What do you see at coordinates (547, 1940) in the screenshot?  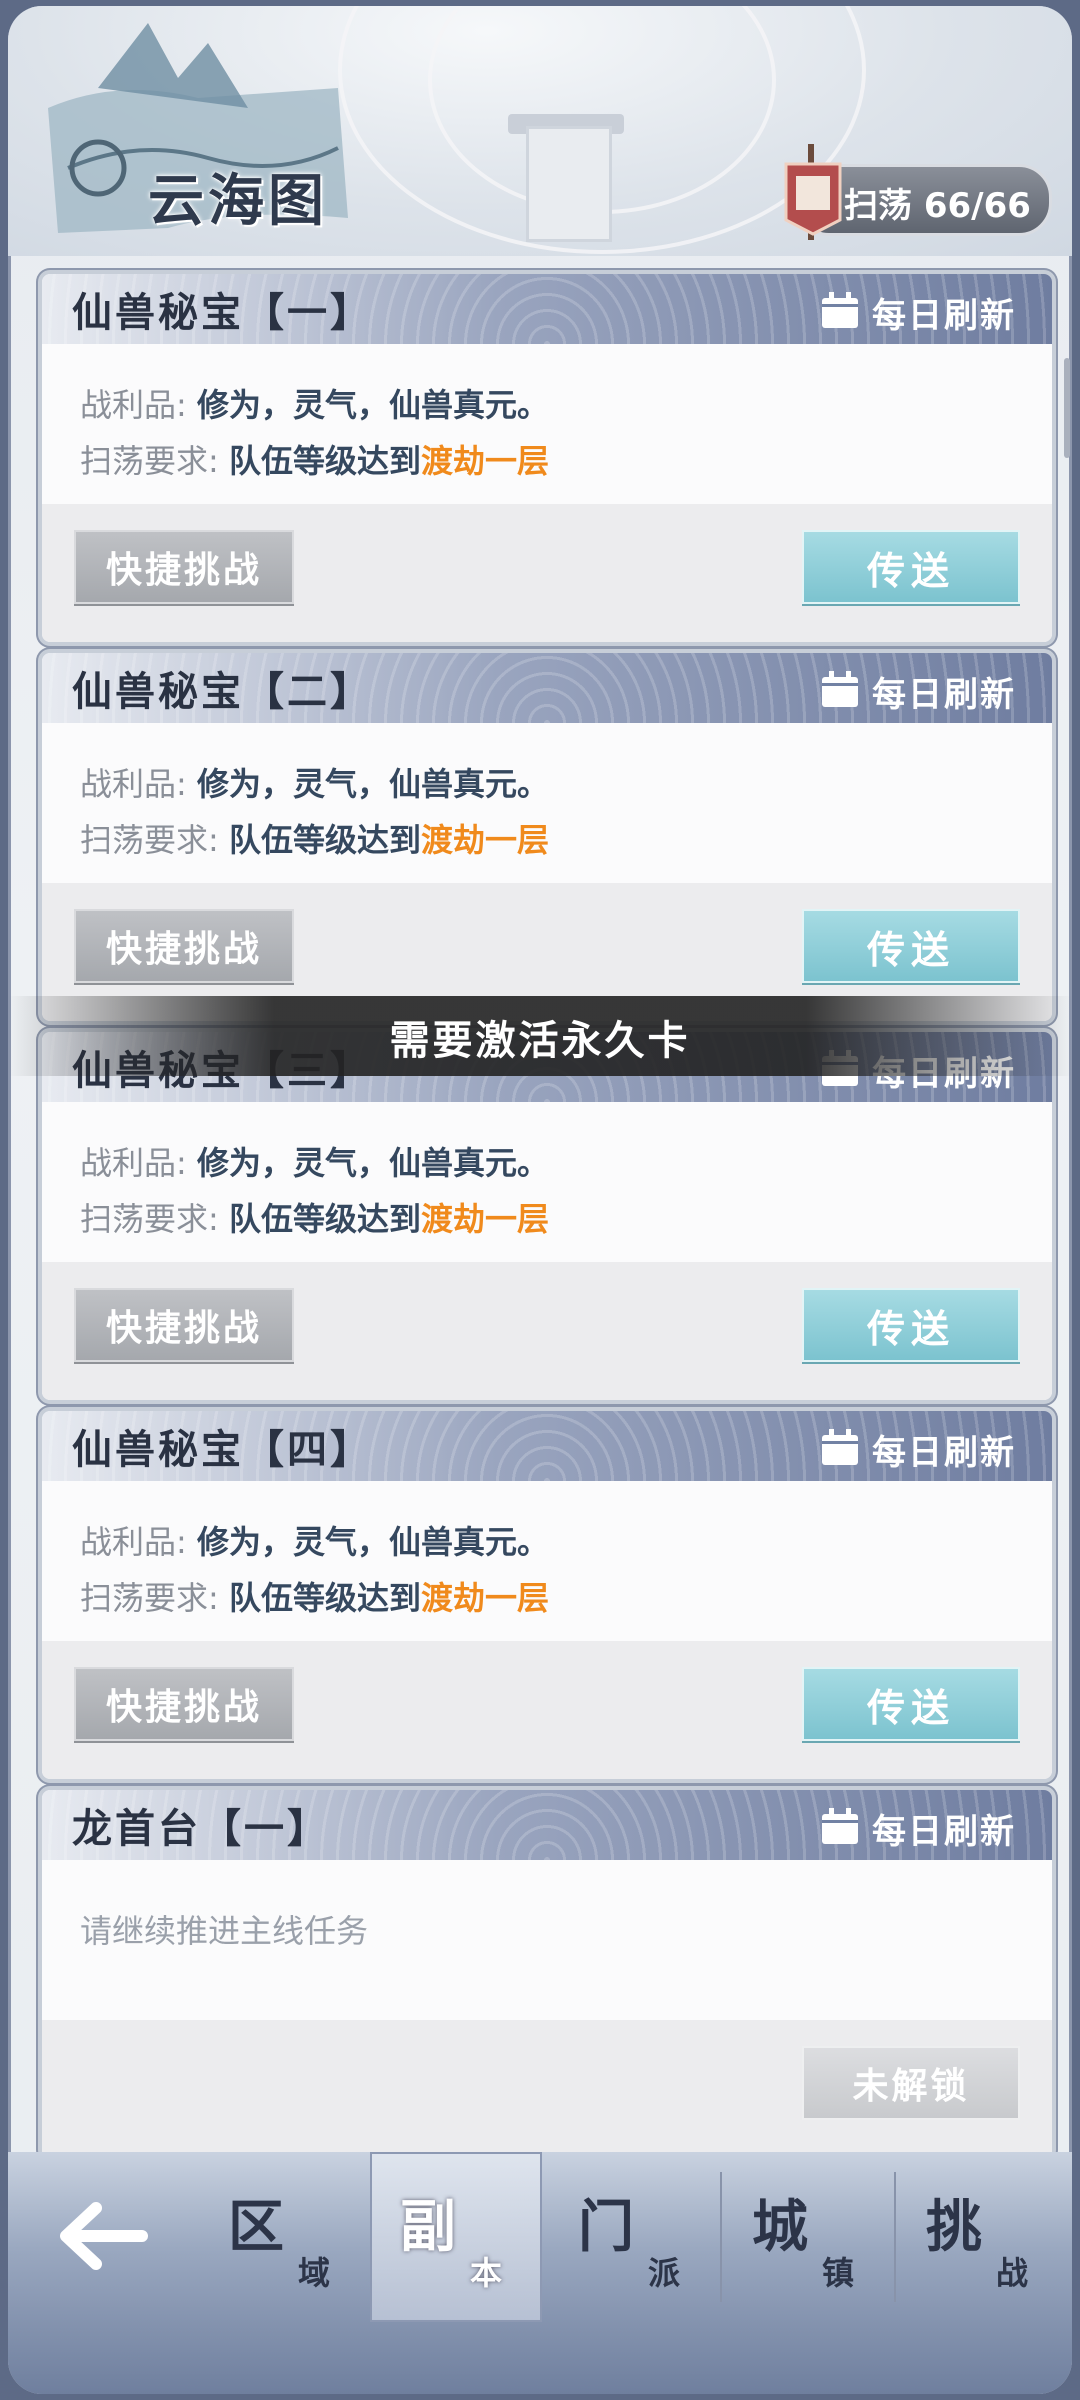 I see `card-body: 请继续推进主线任务` at bounding box center [547, 1940].